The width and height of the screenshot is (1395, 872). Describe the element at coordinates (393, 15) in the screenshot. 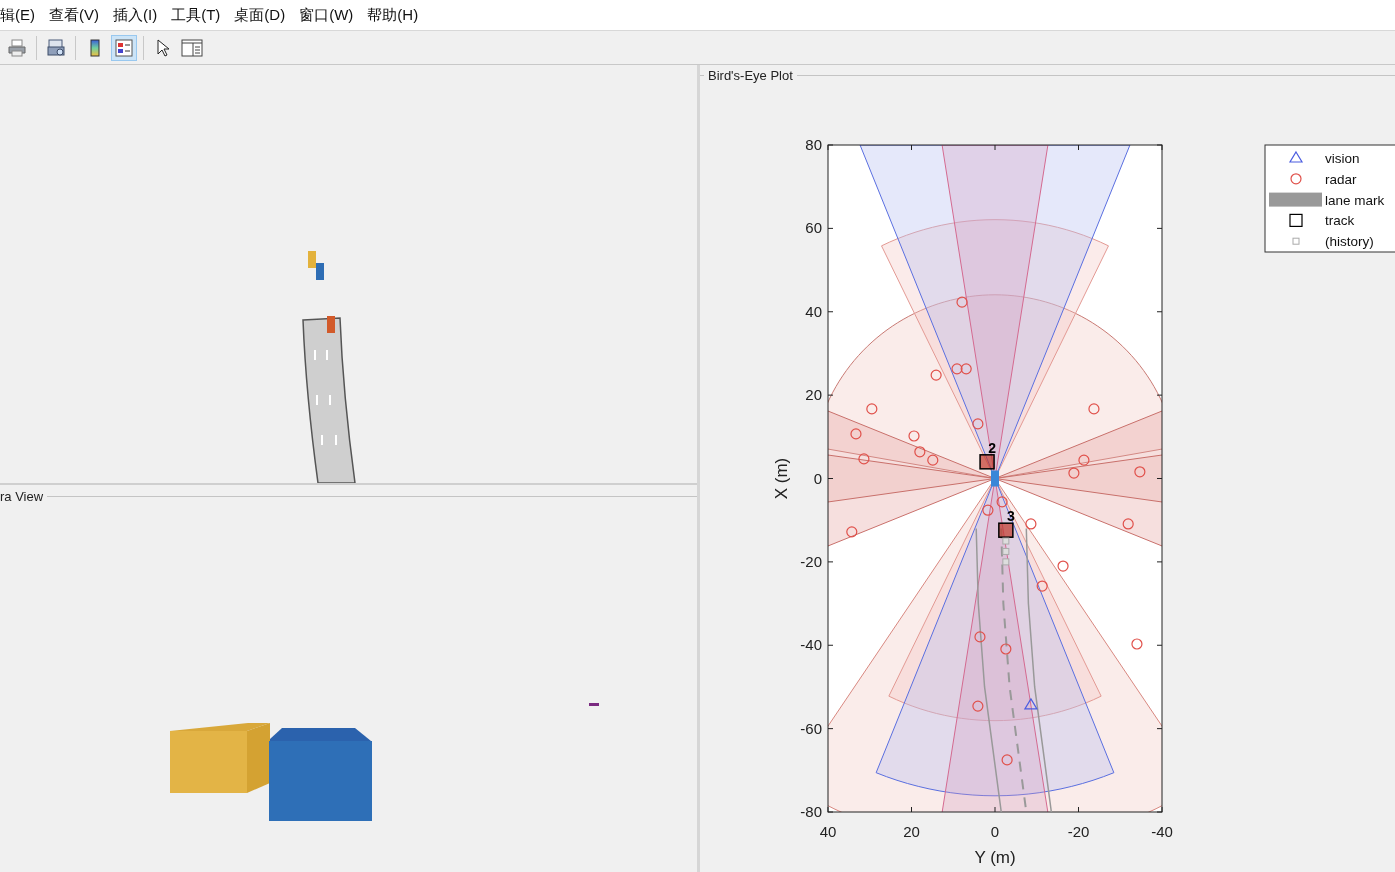

I see `menu-item: 帮助(H)` at that location.